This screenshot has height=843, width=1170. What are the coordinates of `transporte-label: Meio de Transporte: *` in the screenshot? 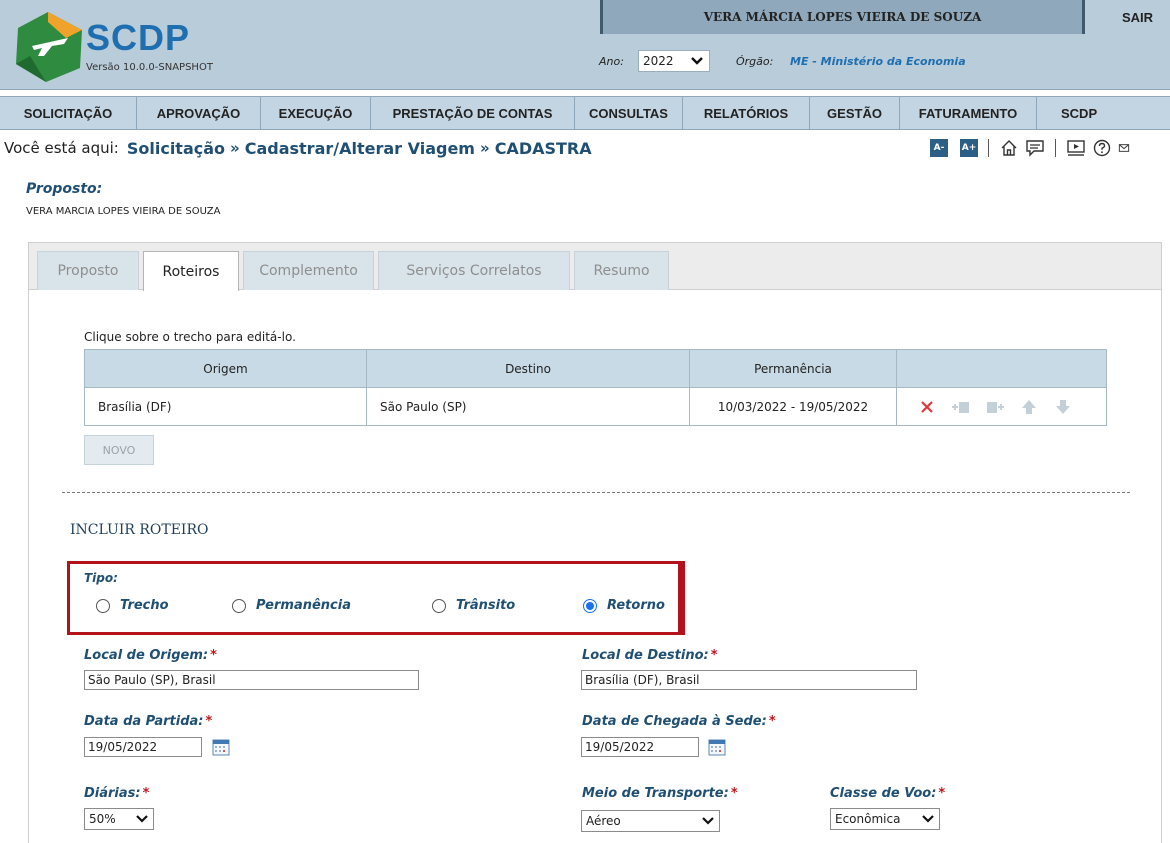 It's located at (660, 793).